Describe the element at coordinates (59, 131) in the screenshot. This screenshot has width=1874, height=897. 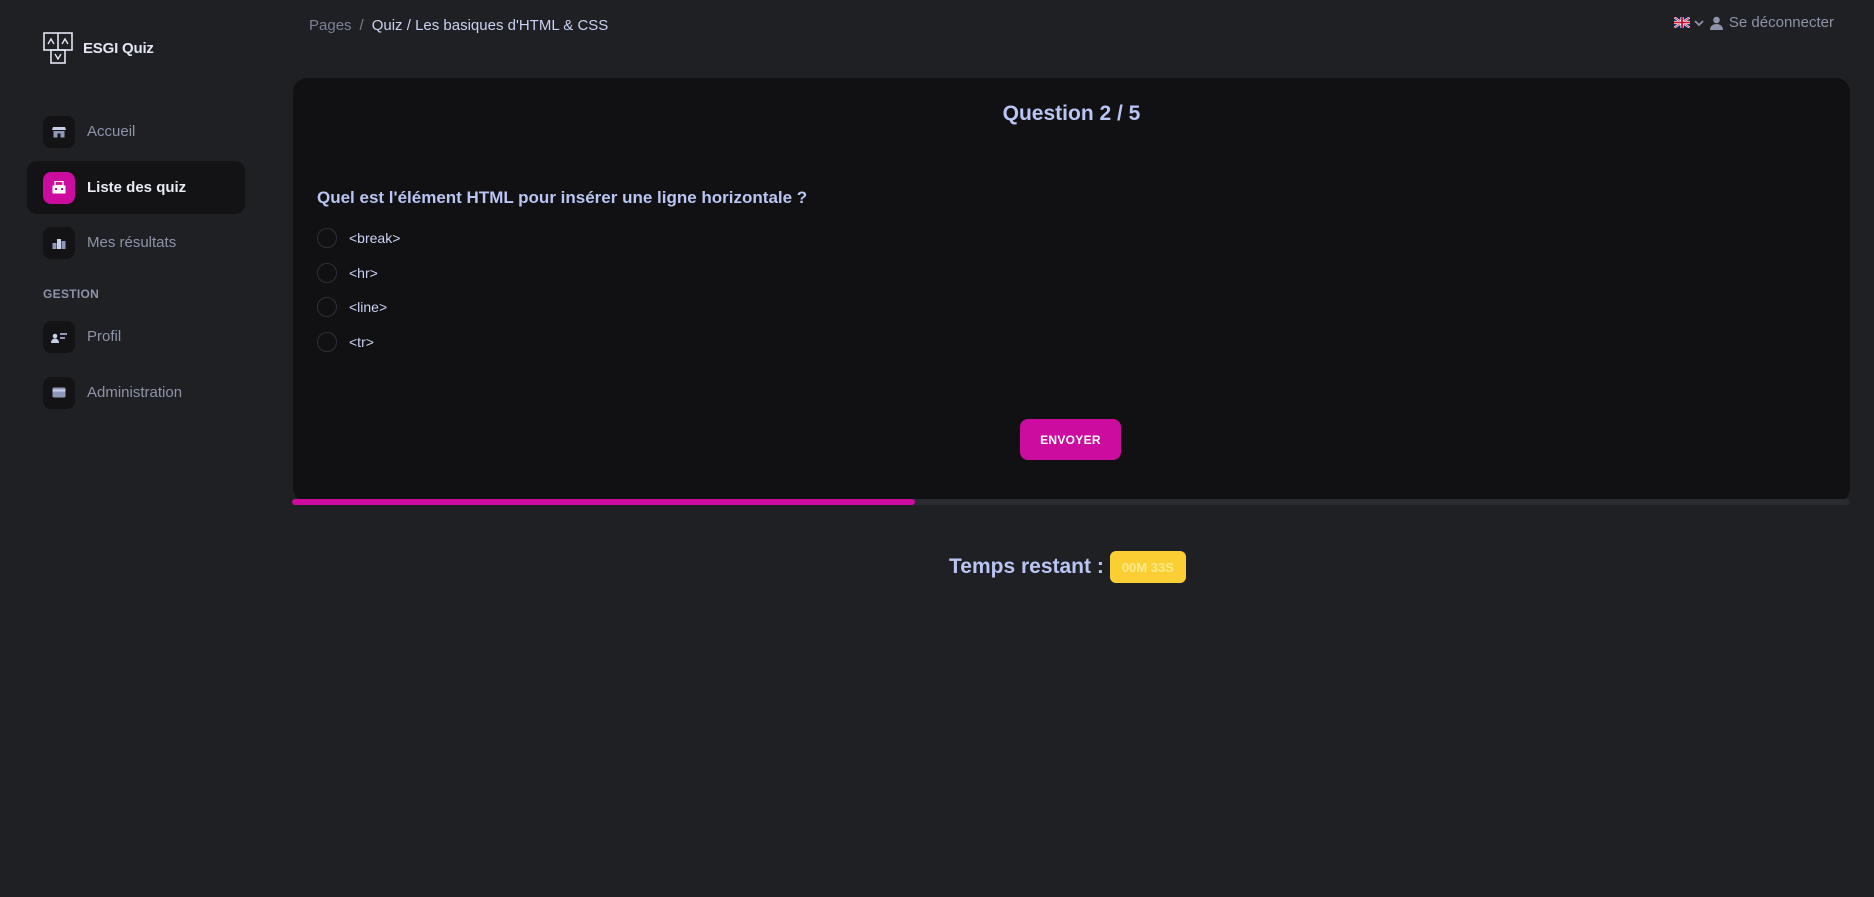
I see `shop-icon` at that location.